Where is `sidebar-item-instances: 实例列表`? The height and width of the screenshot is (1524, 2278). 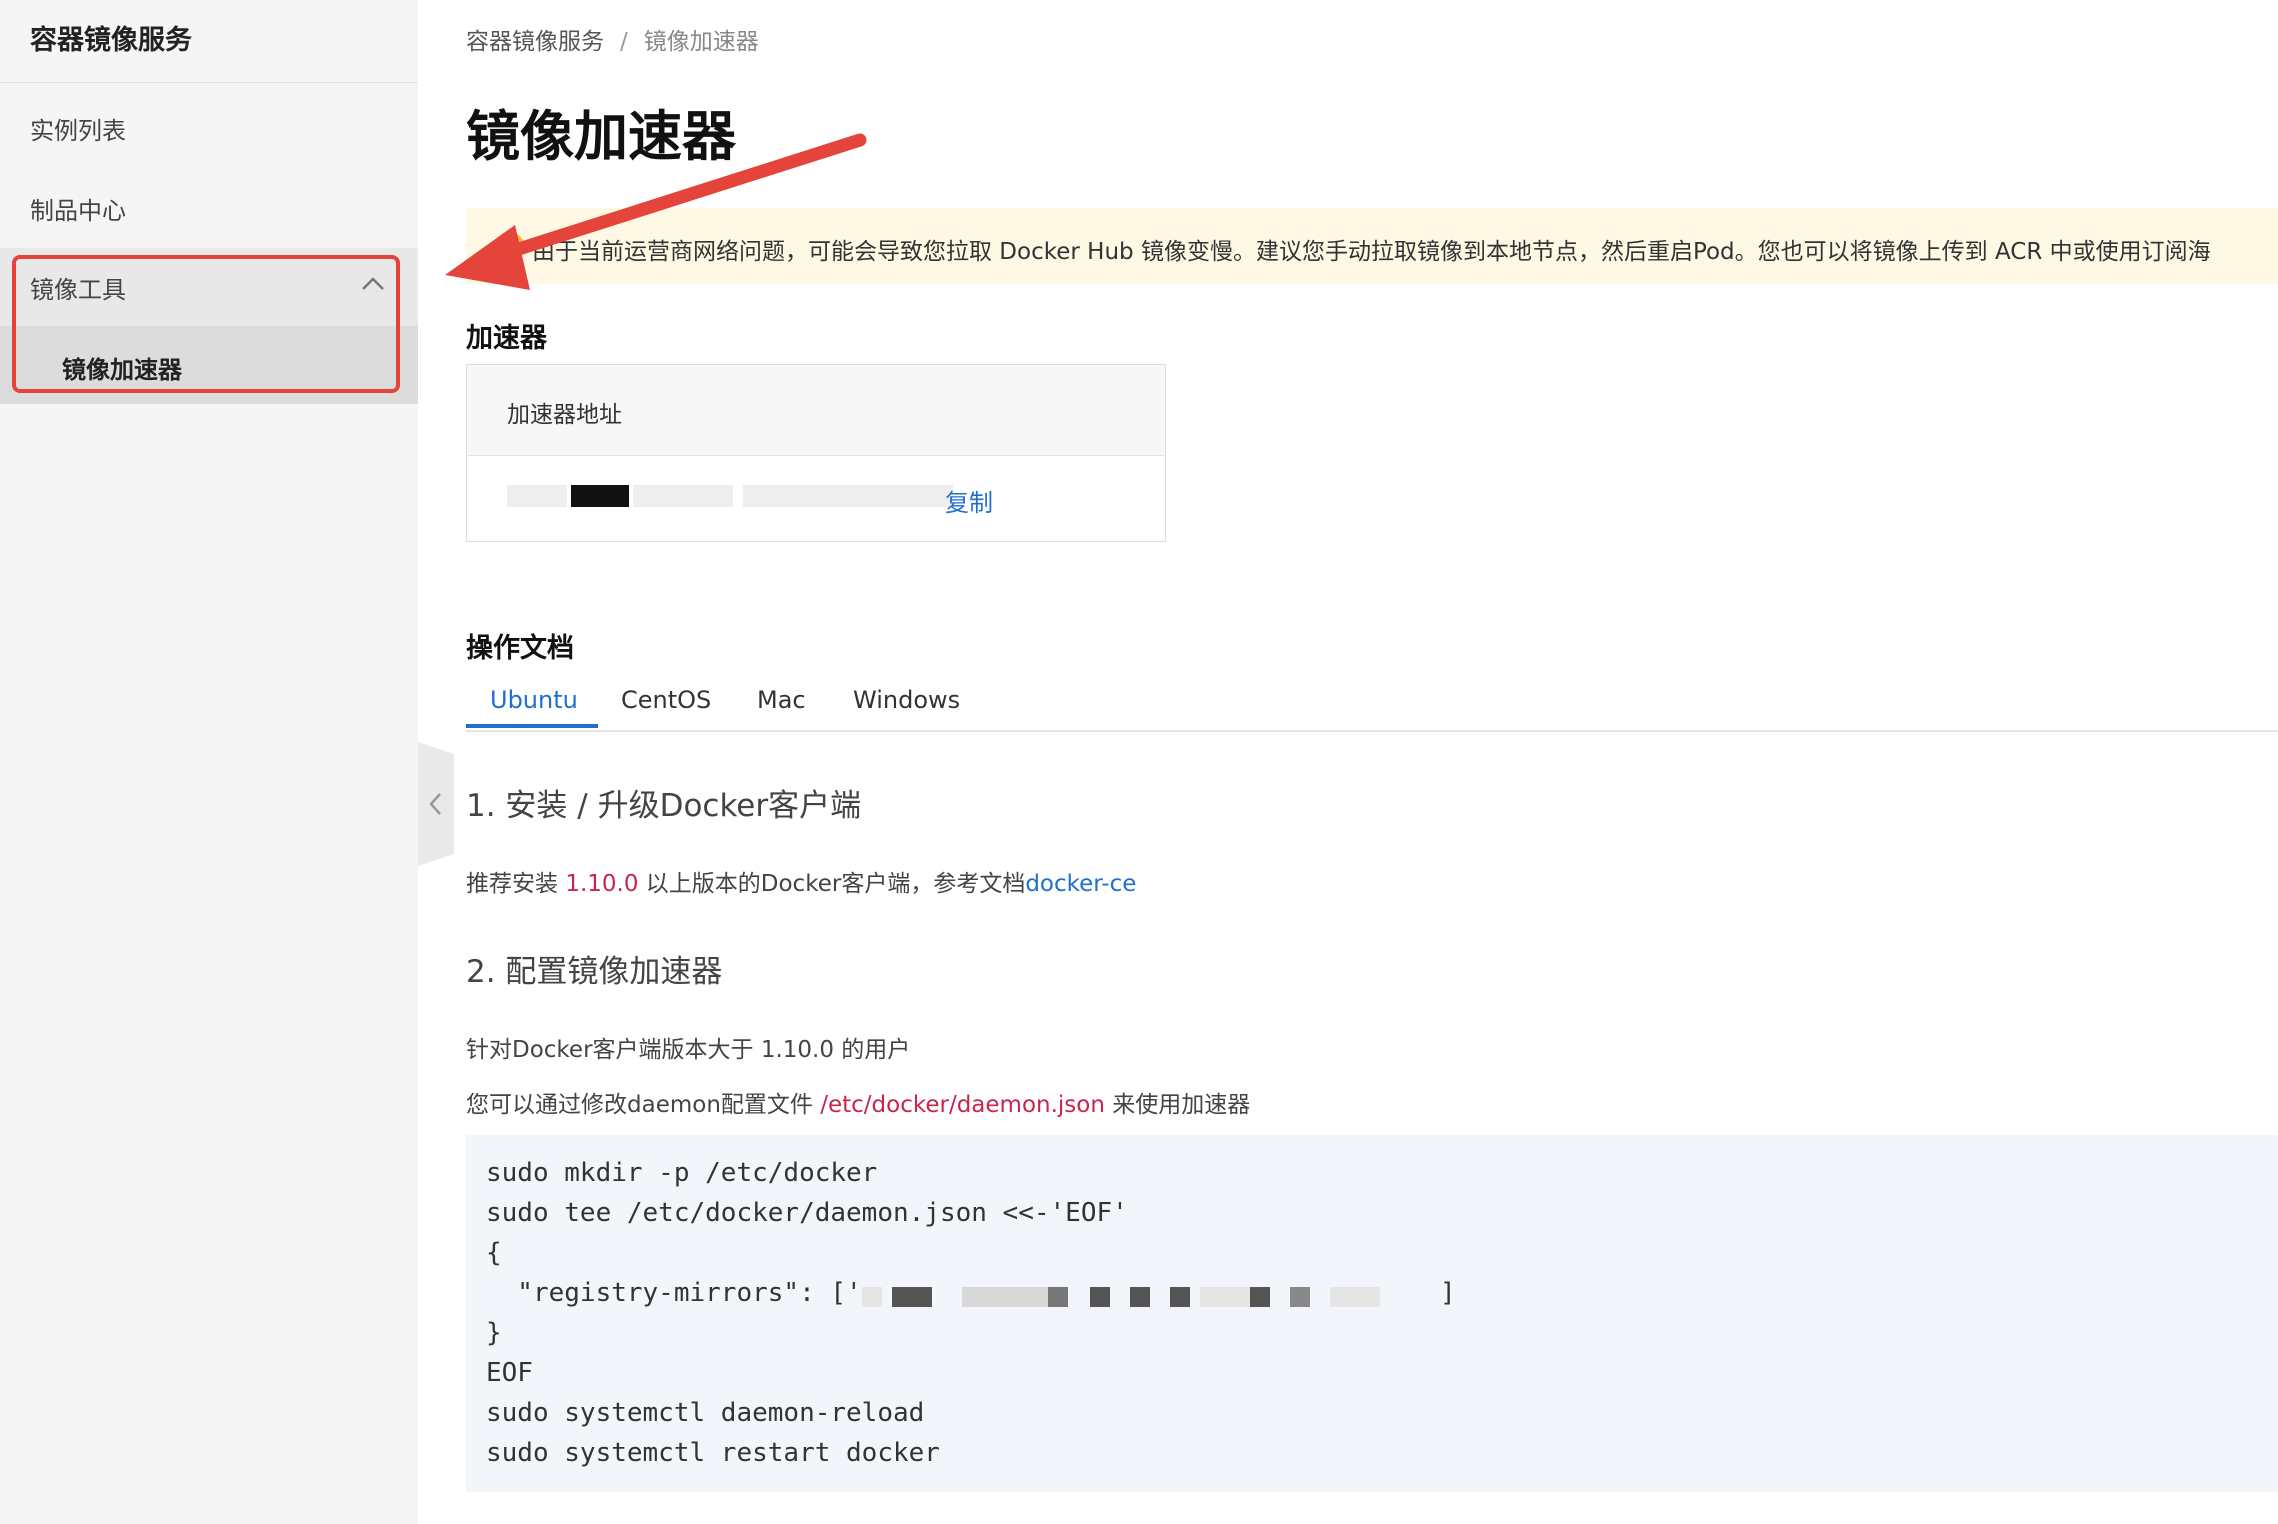
sidebar-item-instances: 实例列表 is located at coordinates (78, 128).